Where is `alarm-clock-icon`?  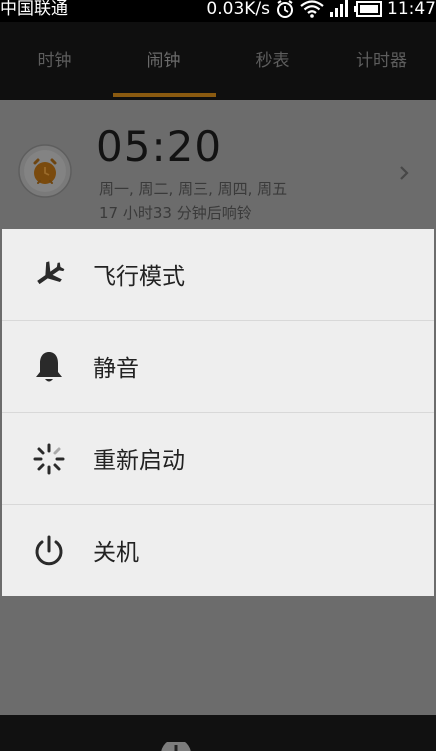 alarm-clock-icon is located at coordinates (45, 171).